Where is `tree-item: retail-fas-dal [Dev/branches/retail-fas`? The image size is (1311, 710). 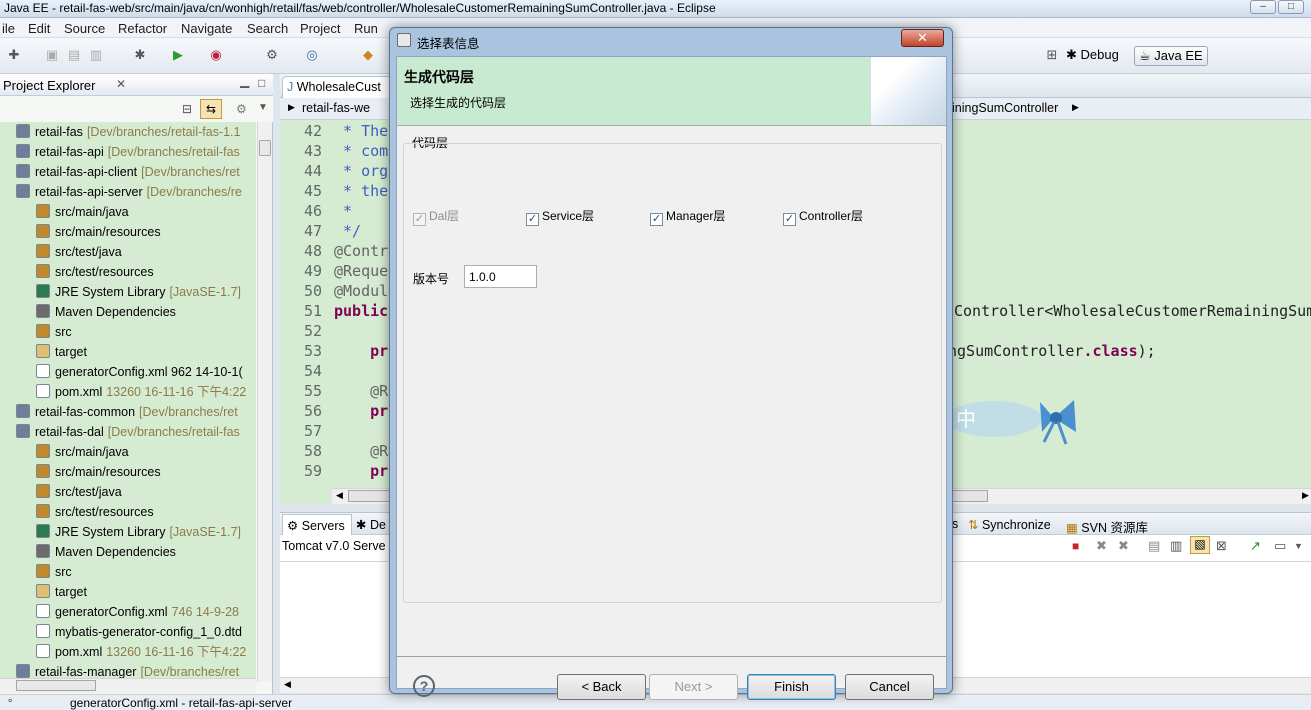
tree-item: retail-fas-dal [Dev/branches/retail-fas is located at coordinates (128, 432).